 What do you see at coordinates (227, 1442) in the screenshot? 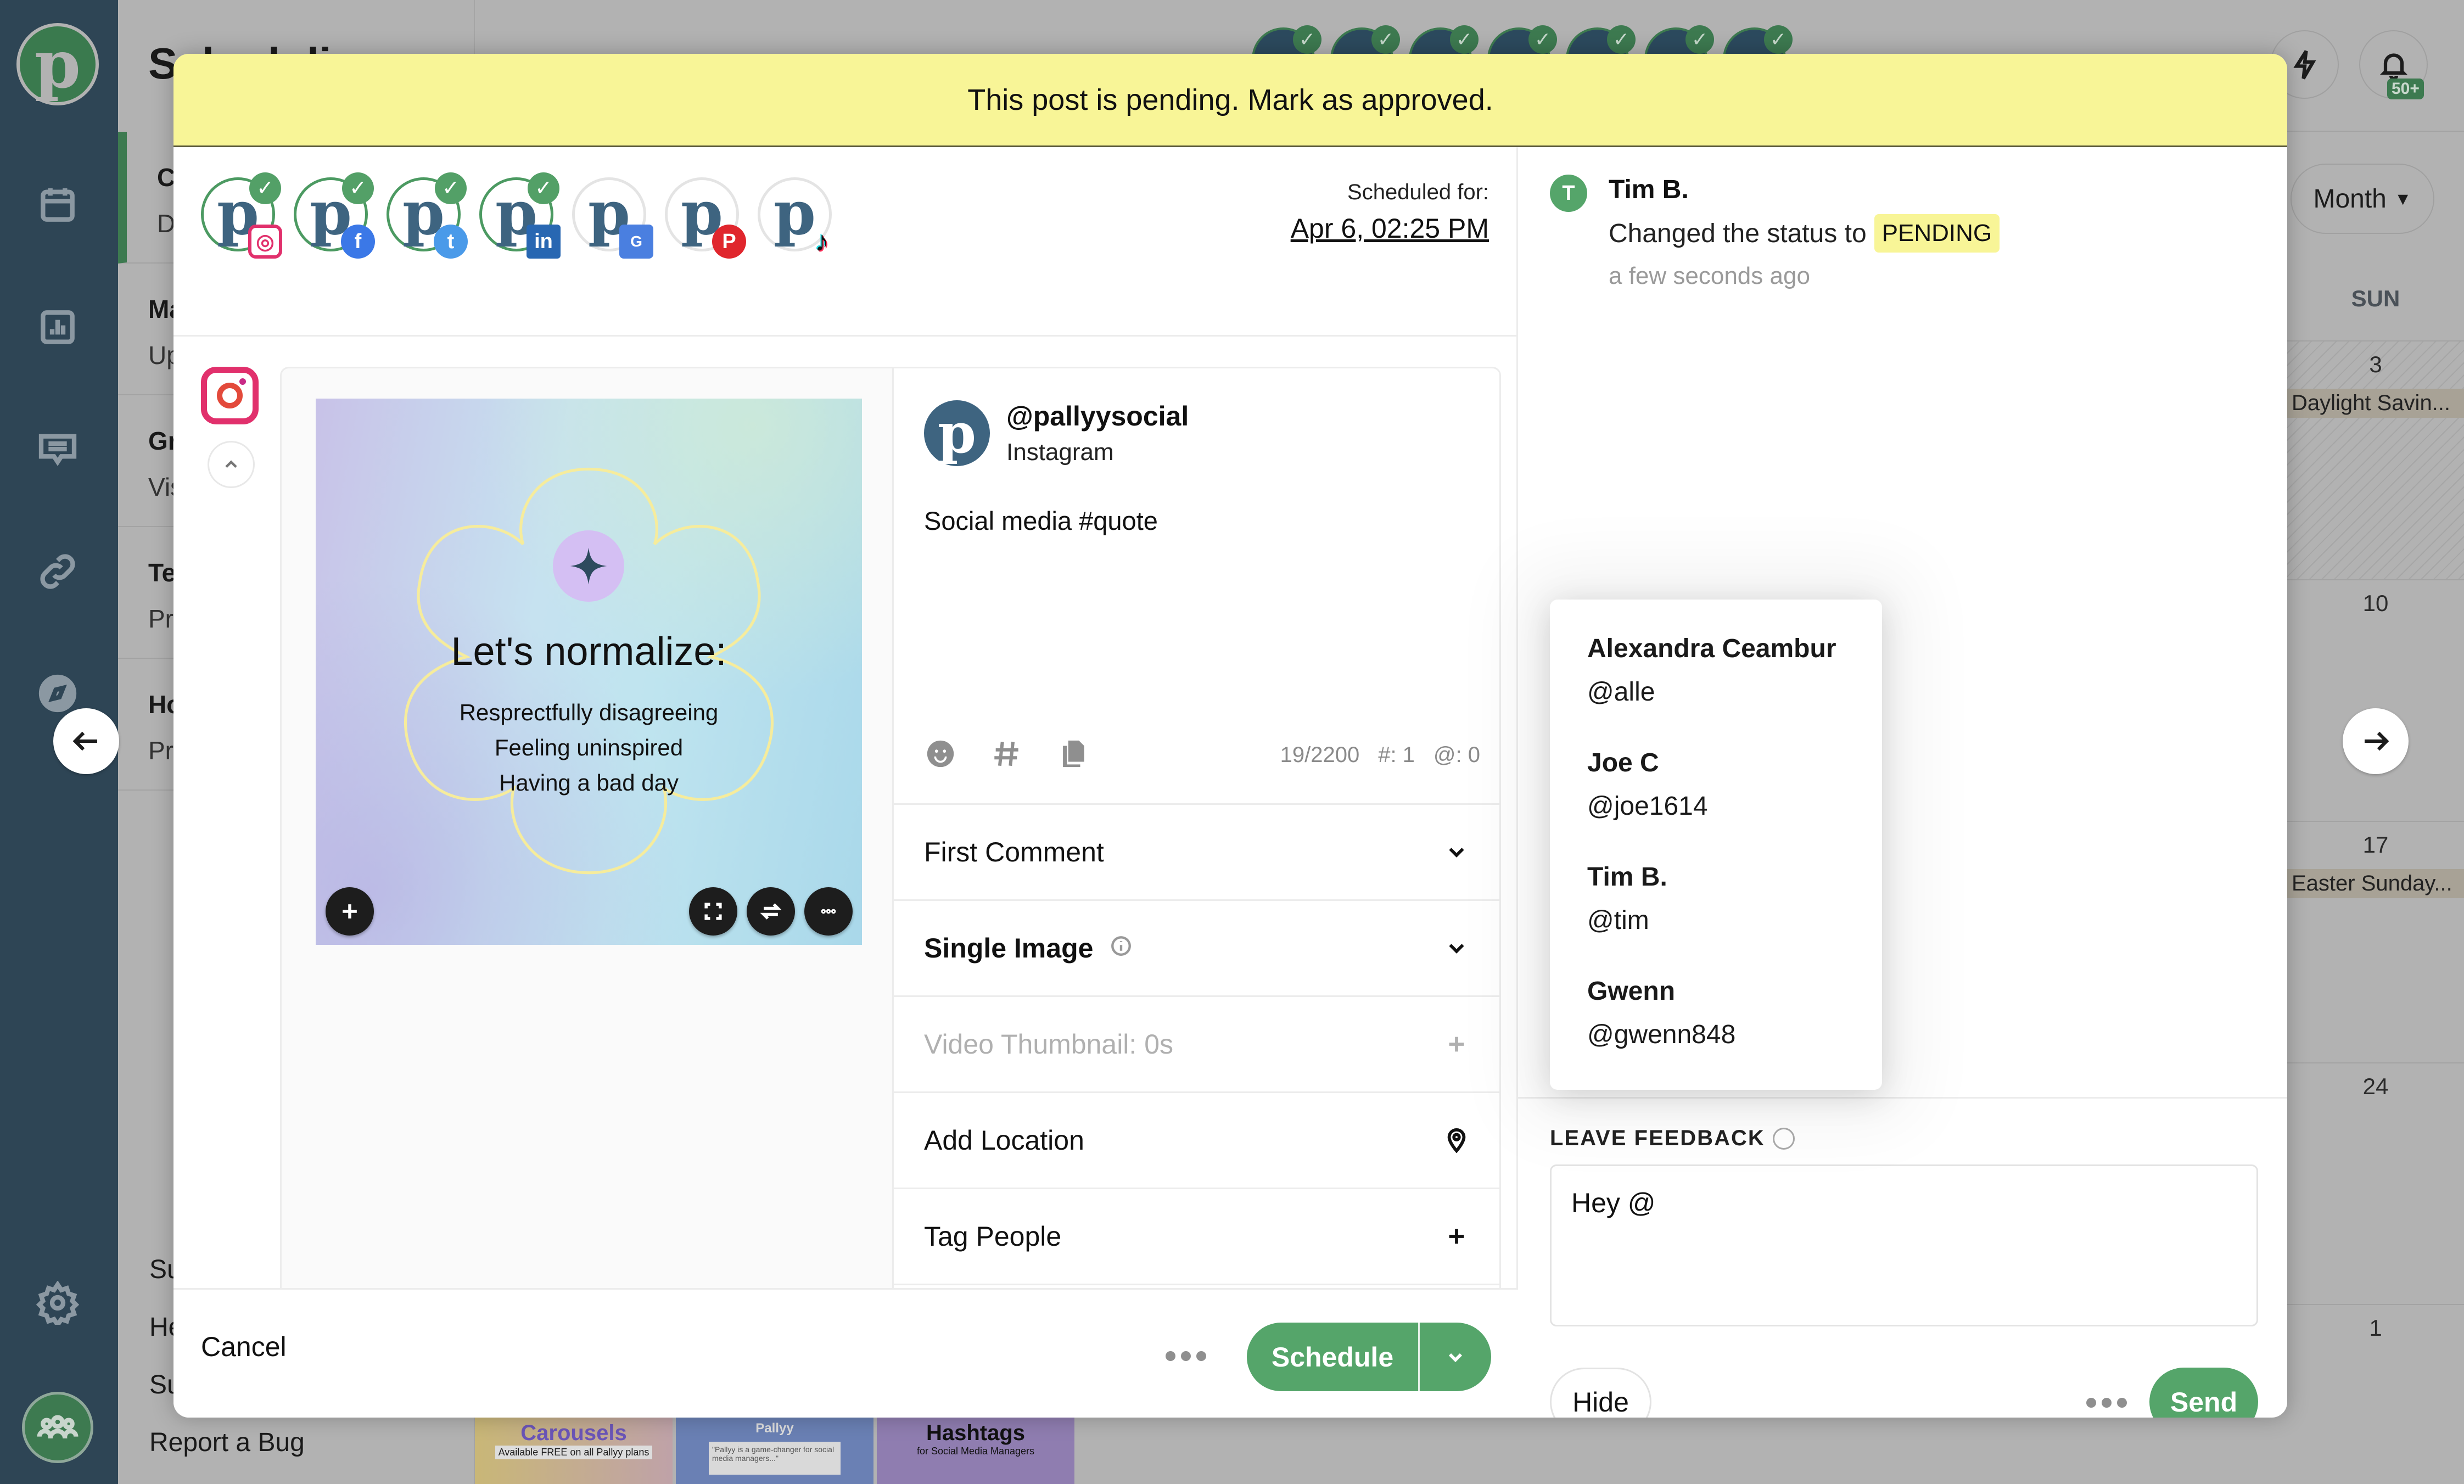
I see `report-bug-link: Report a Bug` at bounding box center [227, 1442].